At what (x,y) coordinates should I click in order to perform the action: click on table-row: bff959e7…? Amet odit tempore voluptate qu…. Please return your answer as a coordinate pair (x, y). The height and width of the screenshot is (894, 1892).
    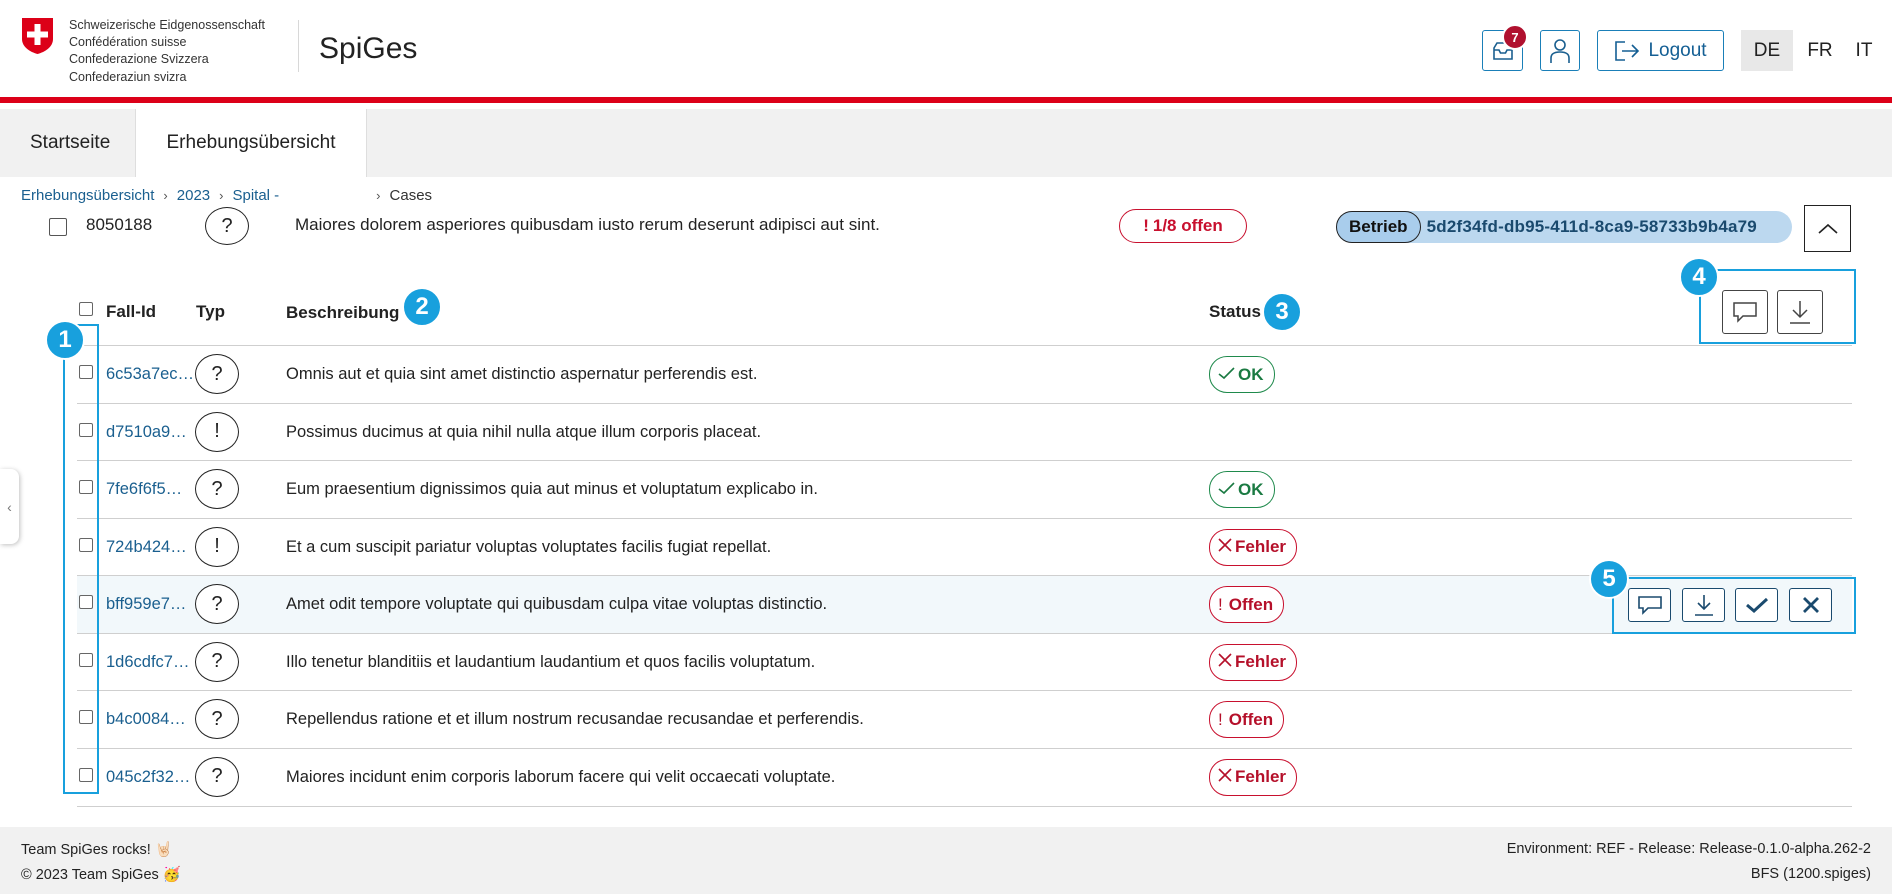
    Looking at the image, I should click on (964, 604).